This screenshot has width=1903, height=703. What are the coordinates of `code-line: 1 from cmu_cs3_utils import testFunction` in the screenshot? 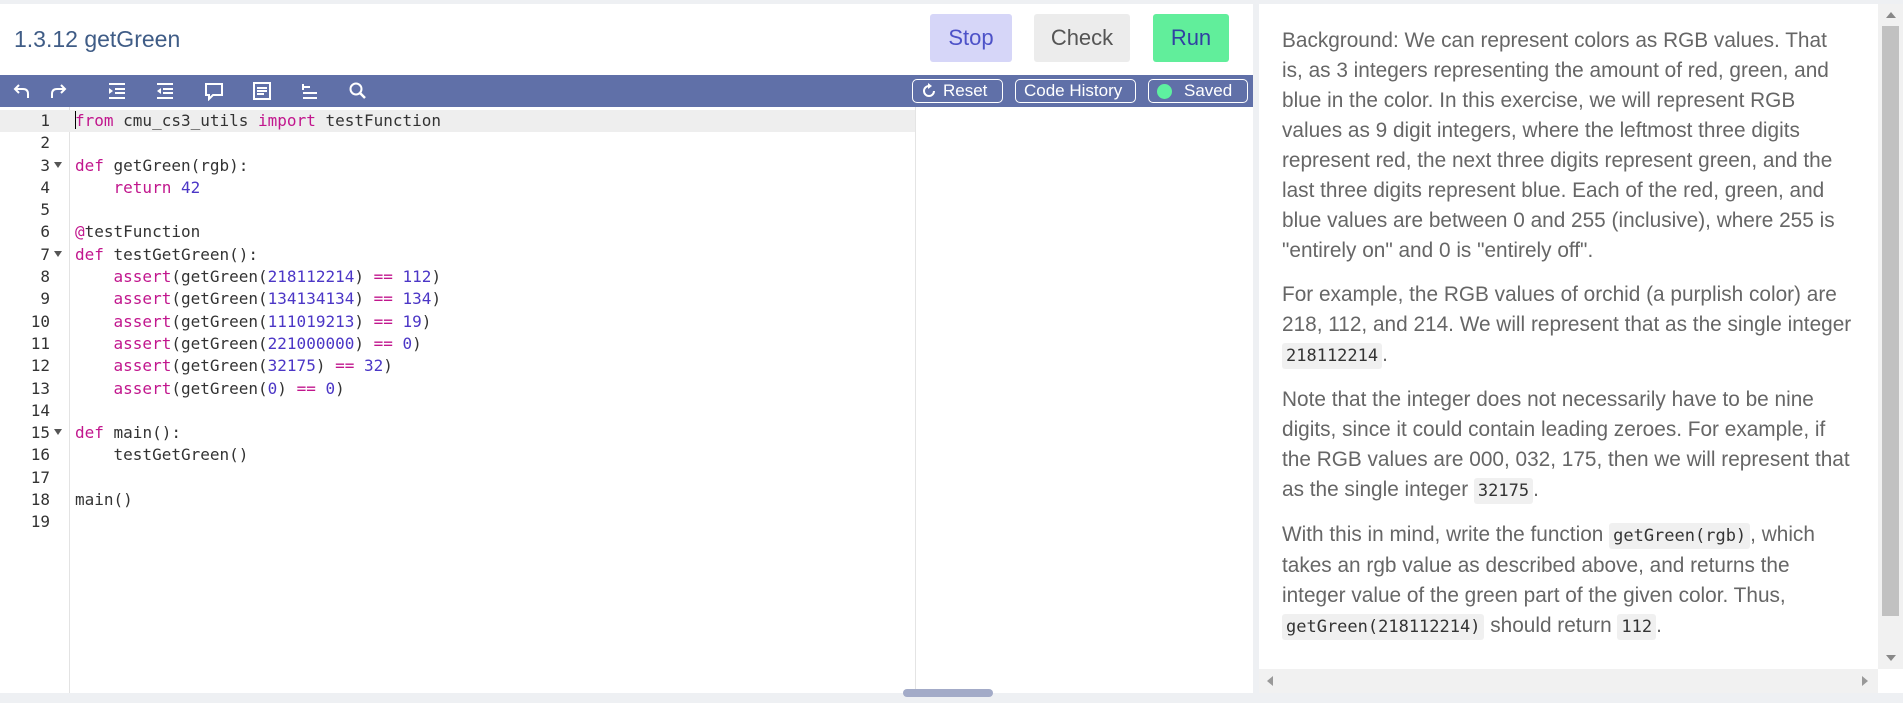 It's located at (457, 121).